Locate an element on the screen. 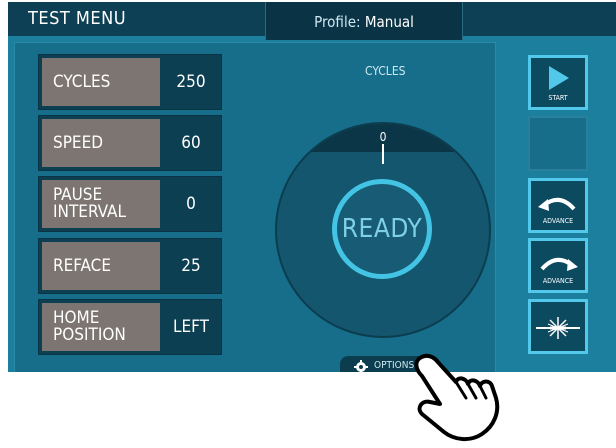 The image size is (616, 448). param-reface: REFACE 25 is located at coordinates (130, 266).